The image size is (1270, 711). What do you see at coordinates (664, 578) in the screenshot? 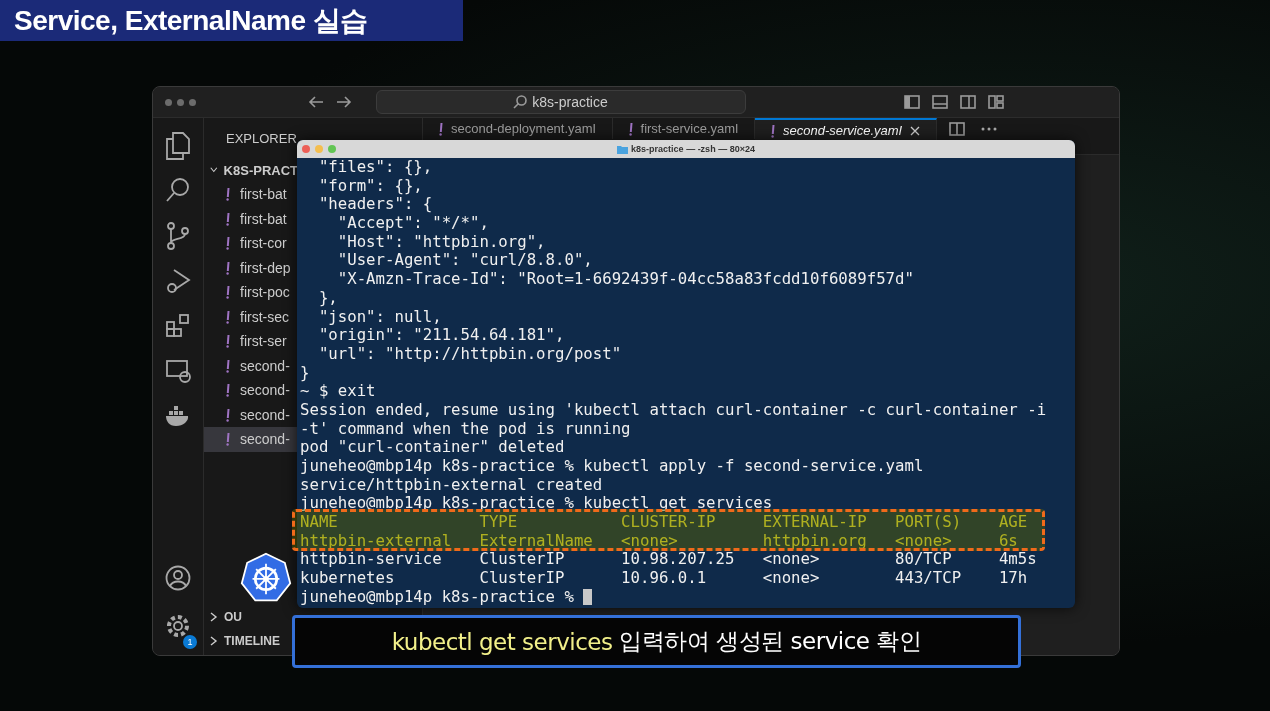
I see `terminal-line: kubernetes ClusterIP 10.96.0.1 <none> 443/TCP 17h` at bounding box center [664, 578].